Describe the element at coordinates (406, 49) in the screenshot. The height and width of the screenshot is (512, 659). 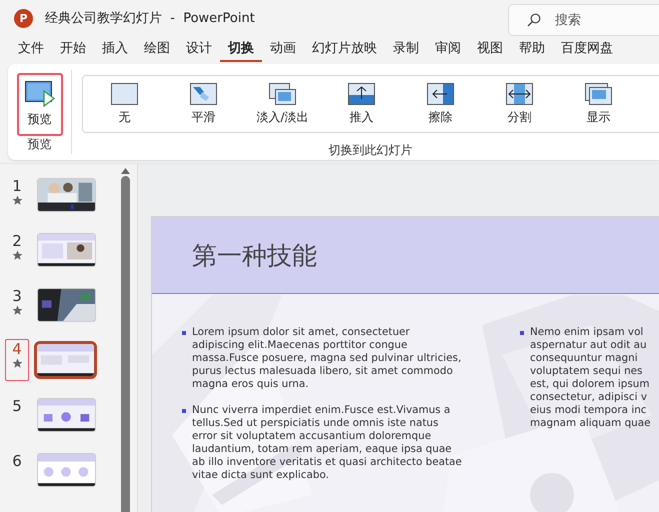
I see `ribbon-tab: 录制` at that location.